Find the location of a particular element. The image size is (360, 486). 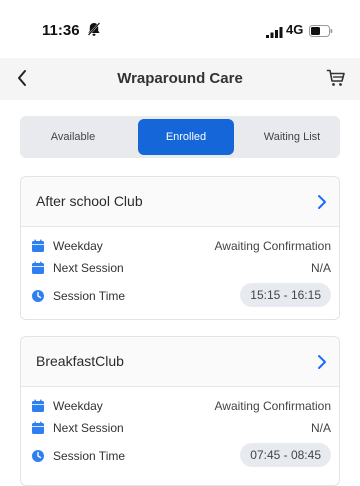

status-time: 11:36 is located at coordinates (61, 30).